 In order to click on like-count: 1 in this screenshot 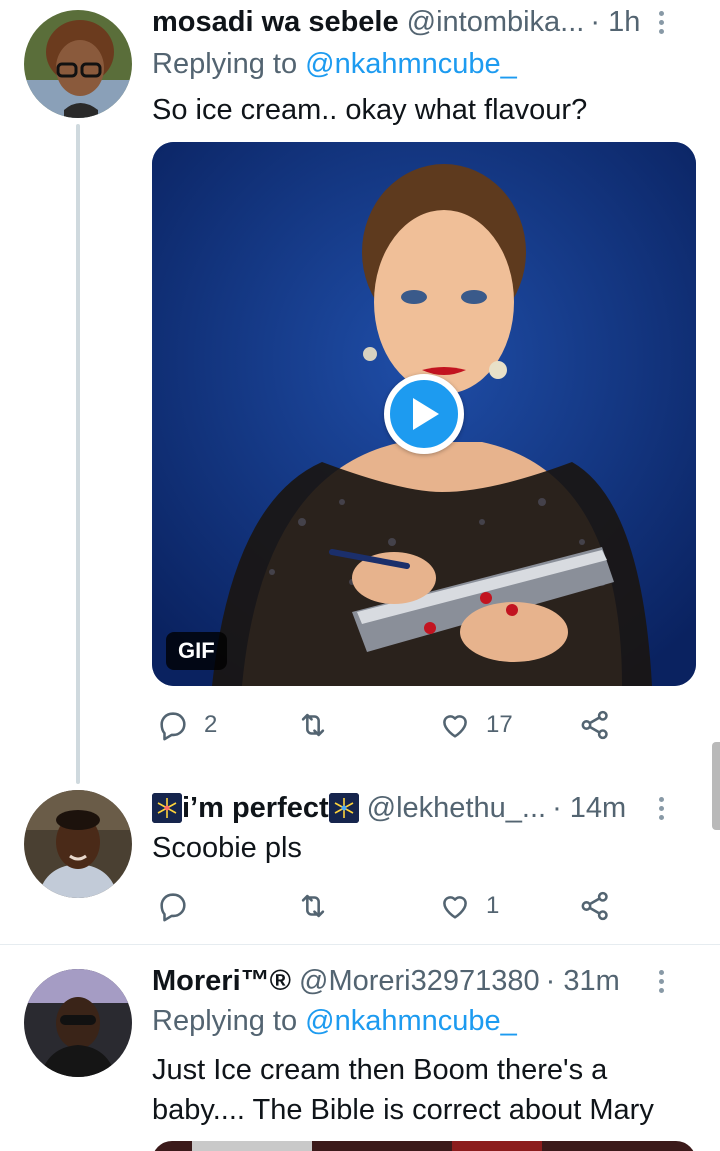, I will do `click(493, 905)`.